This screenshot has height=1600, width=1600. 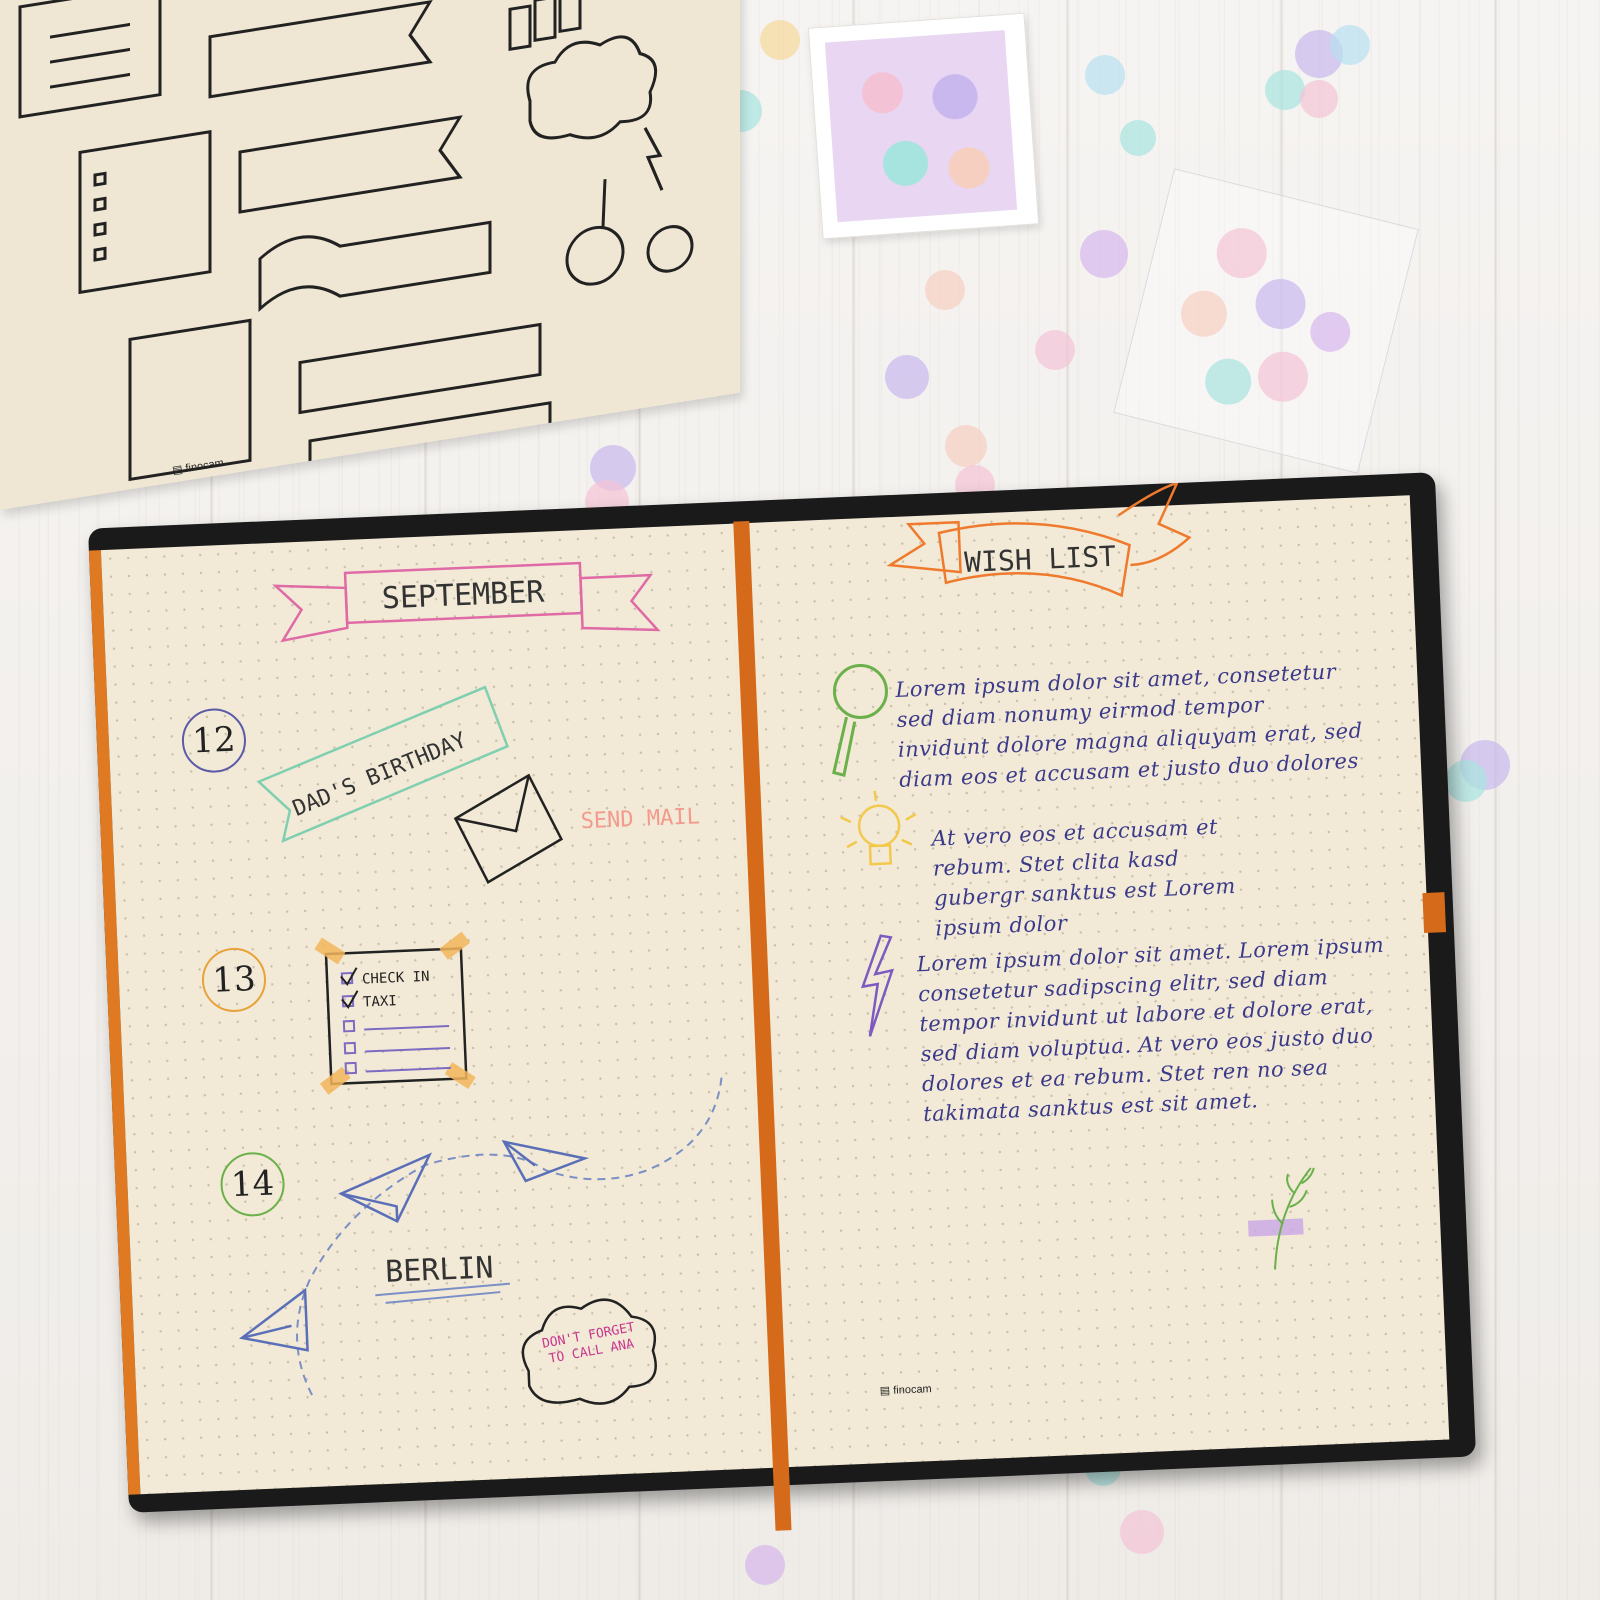 I want to click on lightbulb-icon, so click(x=878, y=828).